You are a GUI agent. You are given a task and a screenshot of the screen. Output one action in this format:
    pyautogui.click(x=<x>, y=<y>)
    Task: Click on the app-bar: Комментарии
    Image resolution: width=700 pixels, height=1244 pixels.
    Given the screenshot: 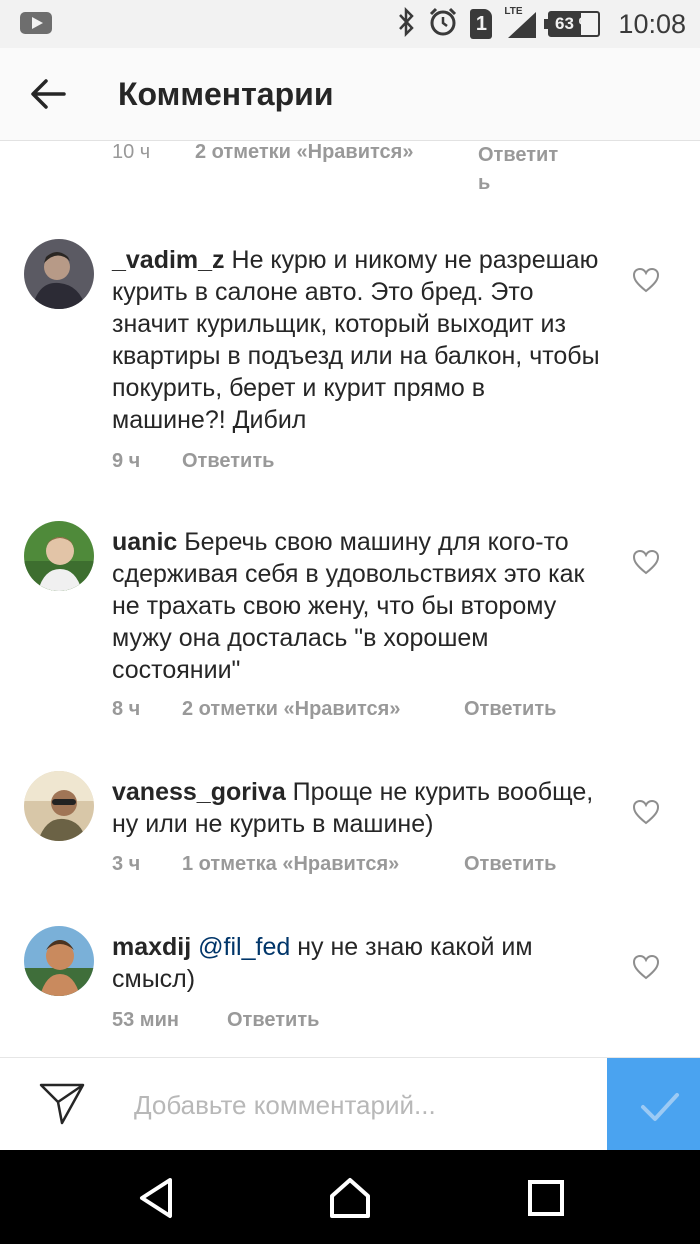 What is the action you would take?
    pyautogui.click(x=350, y=94)
    